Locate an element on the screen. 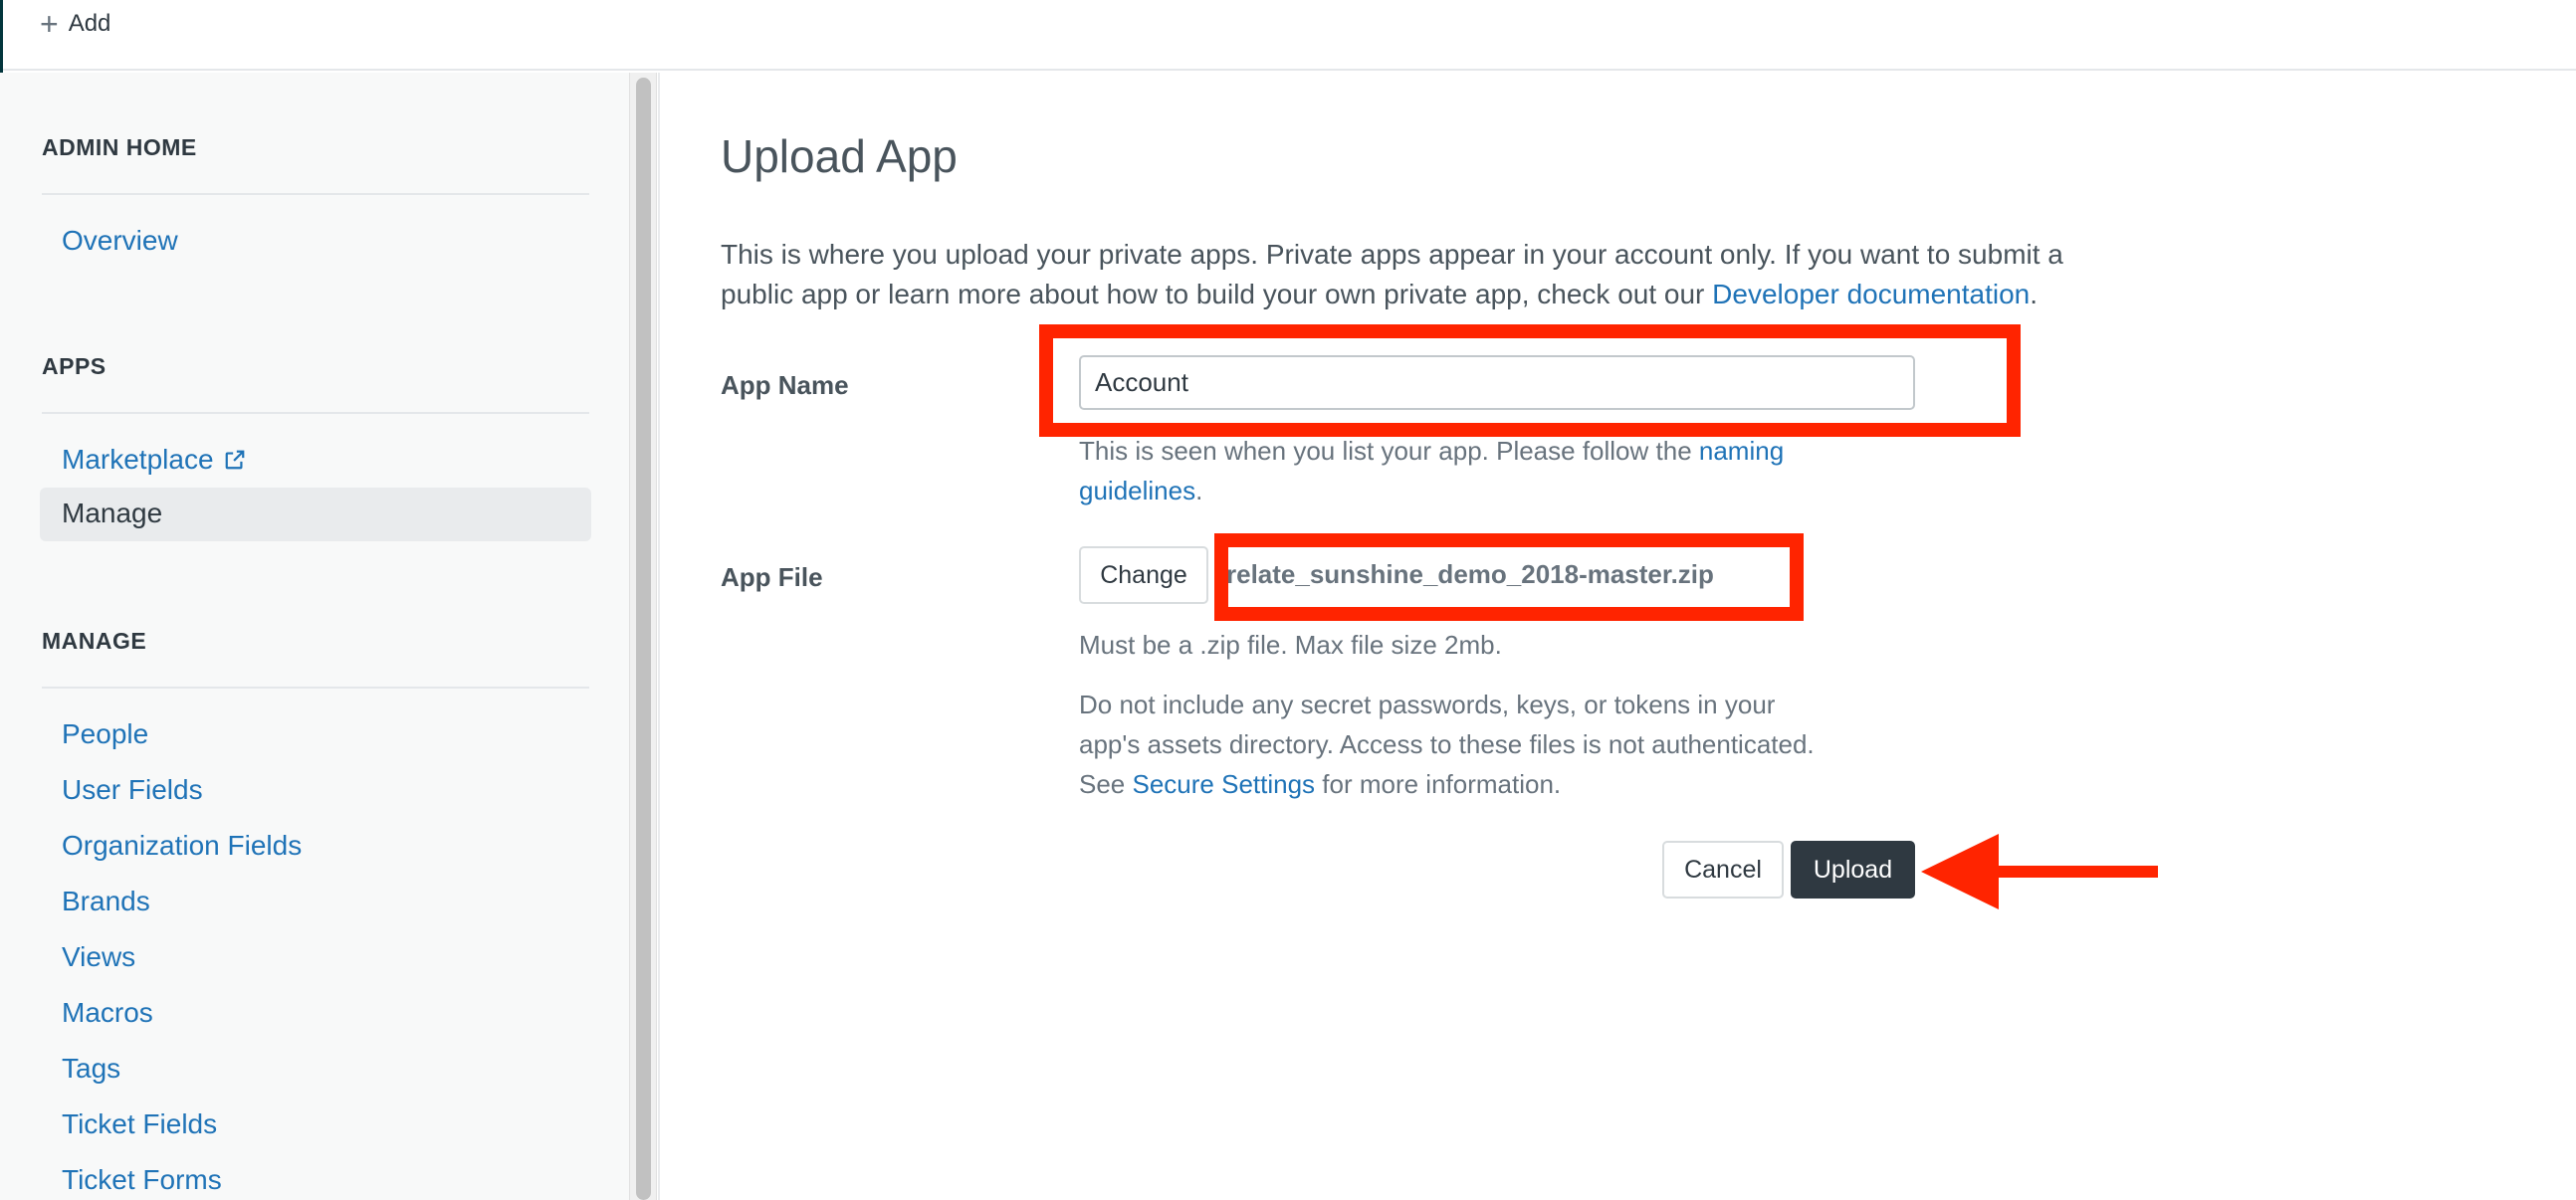 The width and height of the screenshot is (2576, 1200). plus-icon: + is located at coordinates (49, 24).